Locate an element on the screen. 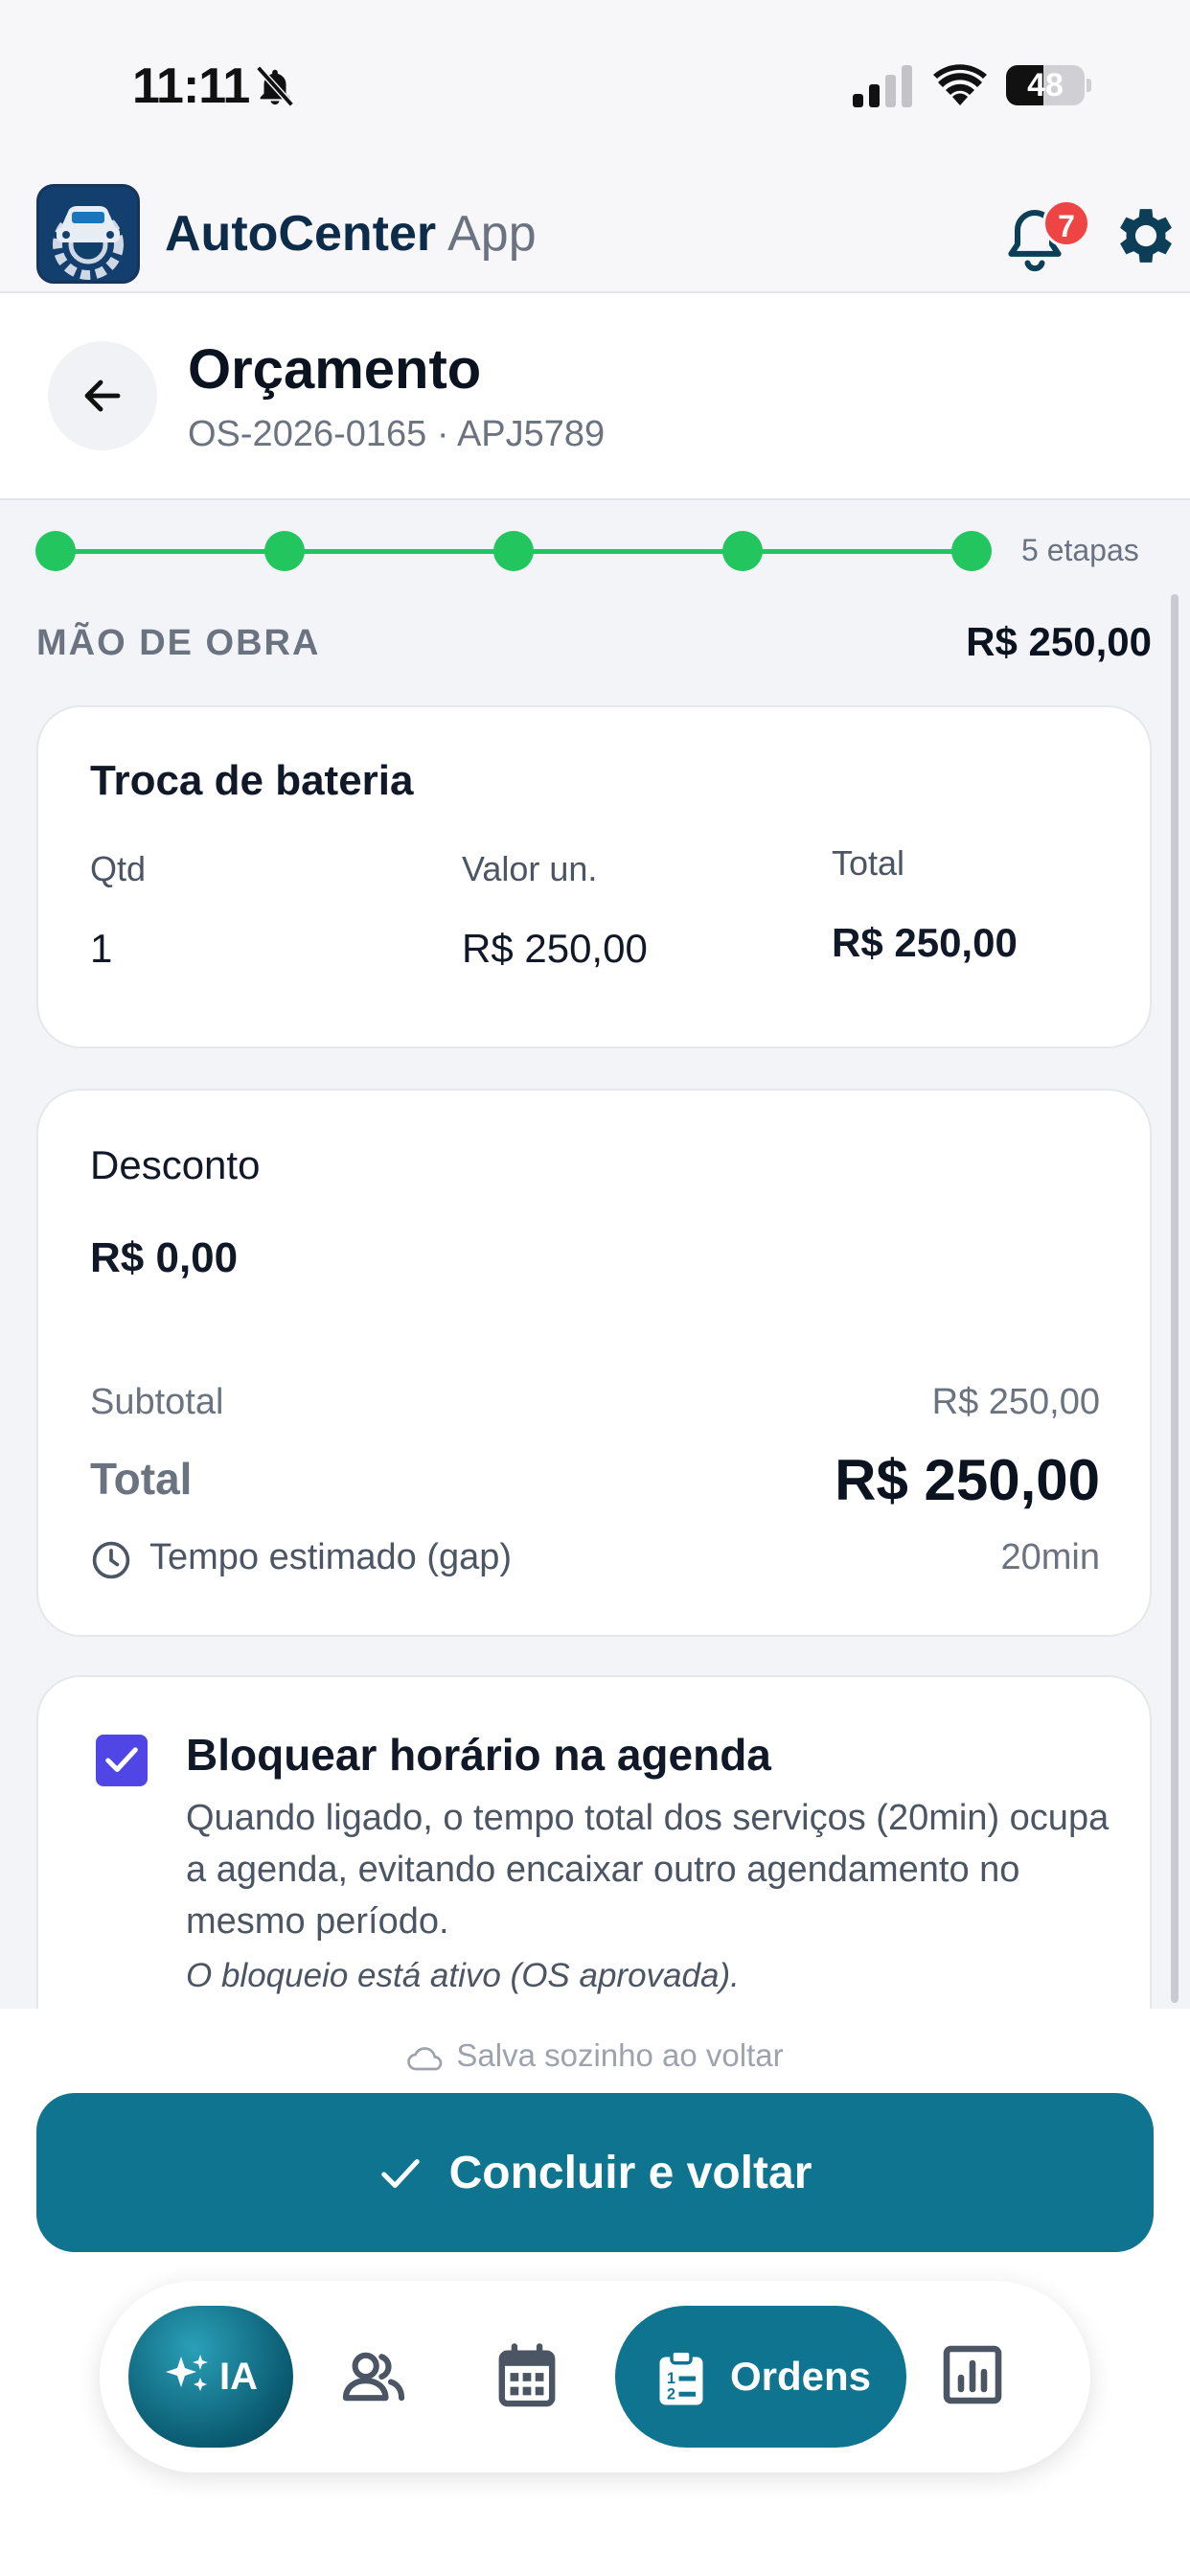 The width and height of the screenshot is (1190, 2576). wifi-icon is located at coordinates (960, 85).